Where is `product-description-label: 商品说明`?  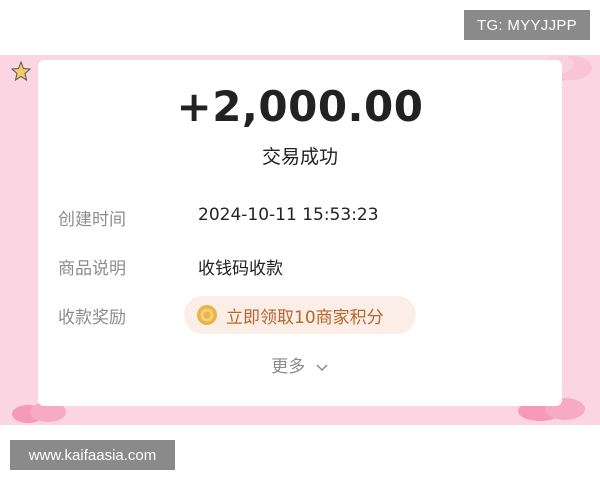 product-description-label: 商品说明 is located at coordinates (92, 269).